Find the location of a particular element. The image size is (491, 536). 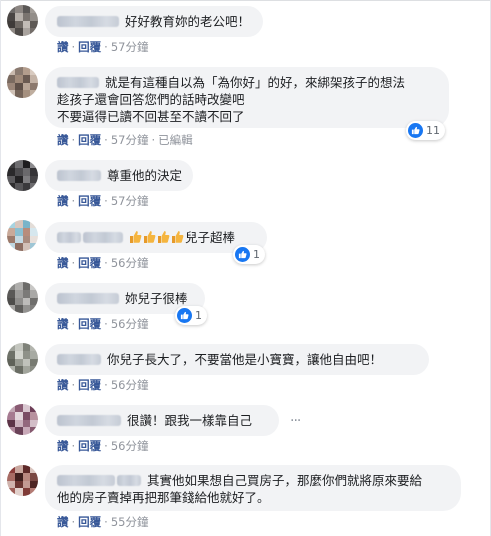

reaction-count-badge: 11 is located at coordinates (425, 130).